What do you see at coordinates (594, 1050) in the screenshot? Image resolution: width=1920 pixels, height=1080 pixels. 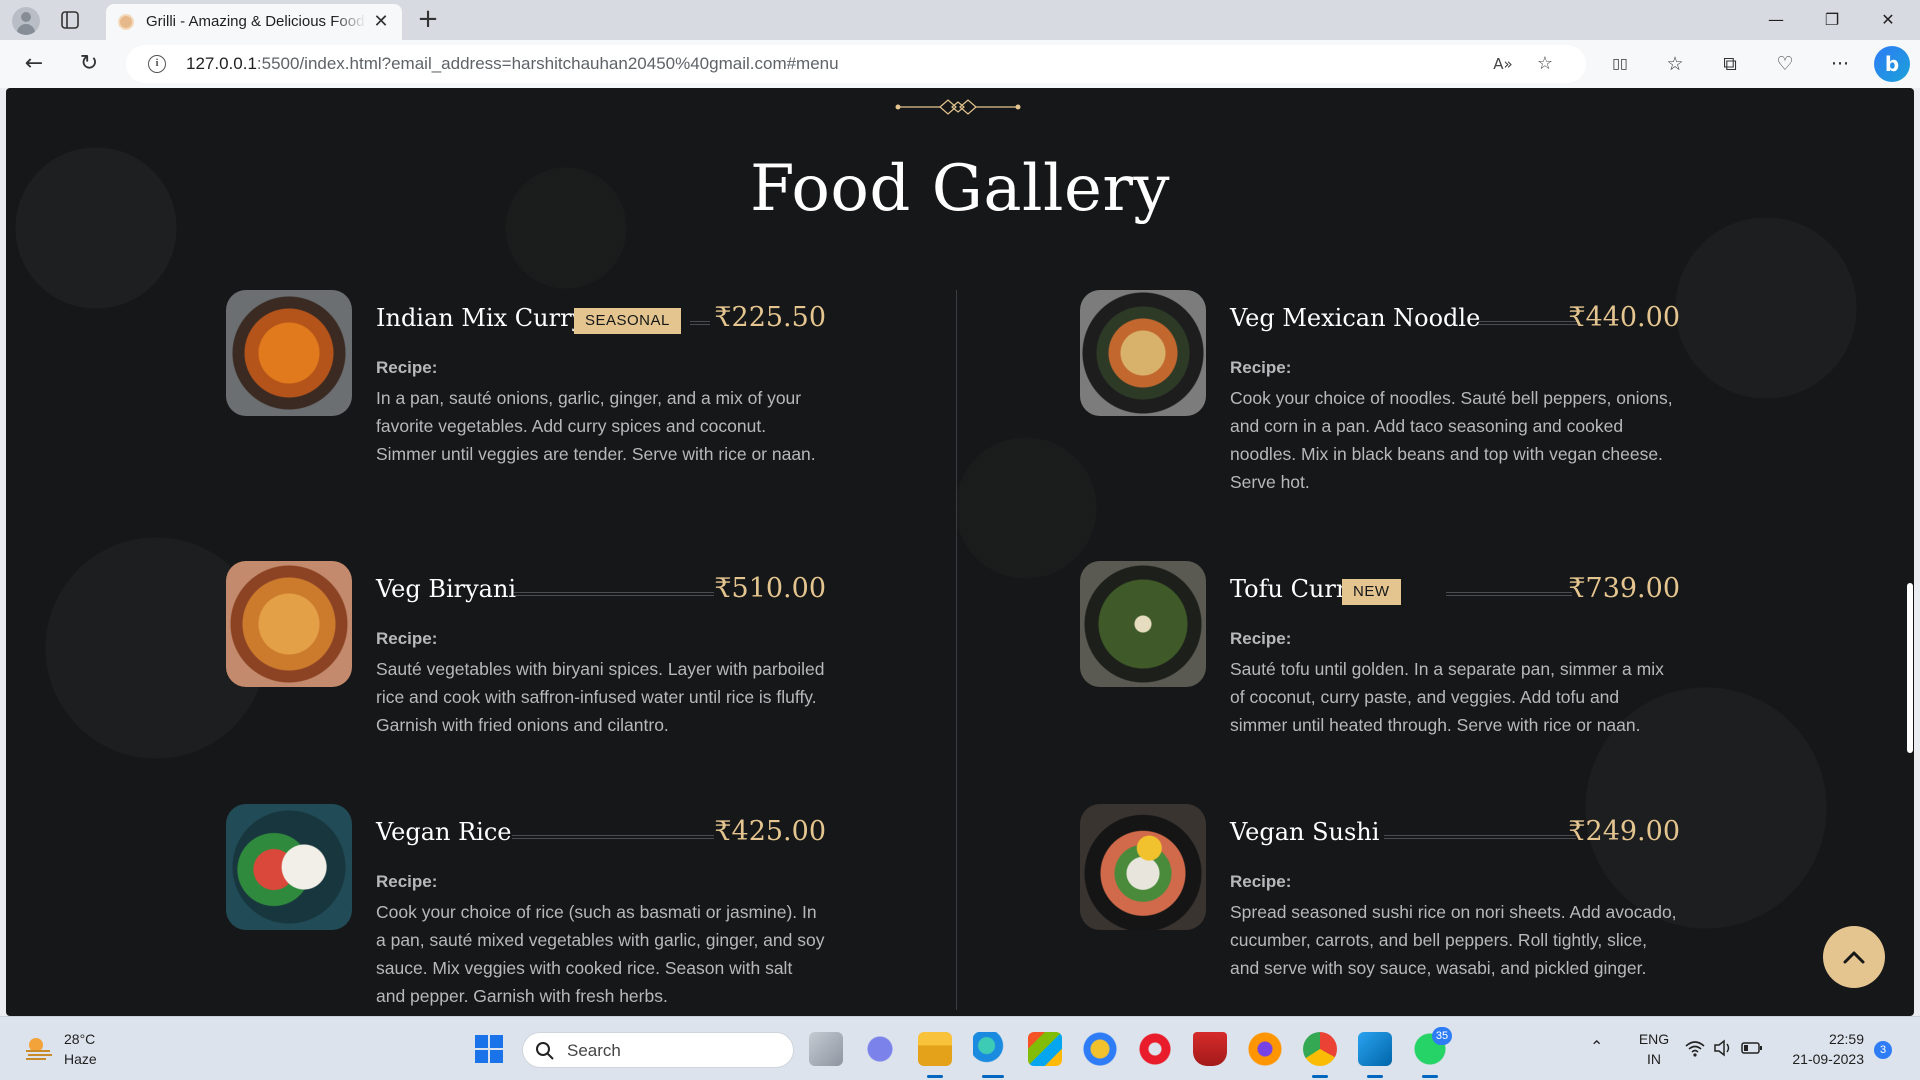 I see `search-placeholder: Search` at bounding box center [594, 1050].